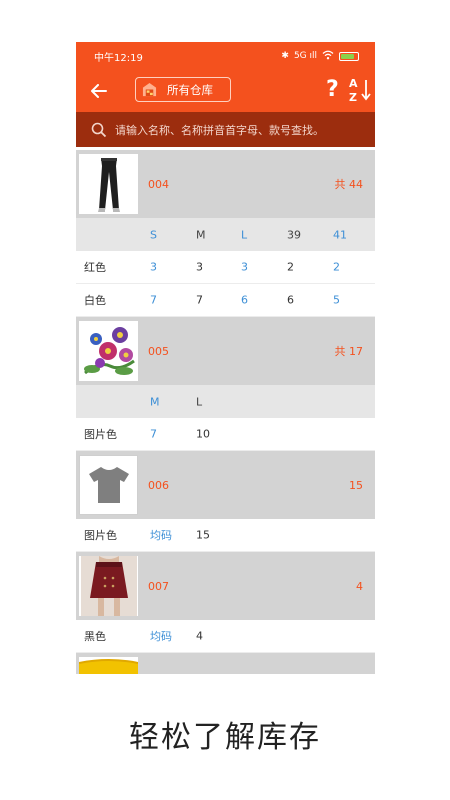  Describe the element at coordinates (99, 129) in the screenshot. I see `search-icon` at that location.